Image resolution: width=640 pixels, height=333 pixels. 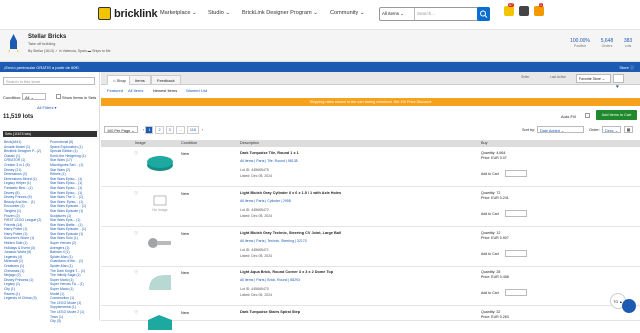 I want to click on condition-select: All ⌄, so click(x=34, y=96).